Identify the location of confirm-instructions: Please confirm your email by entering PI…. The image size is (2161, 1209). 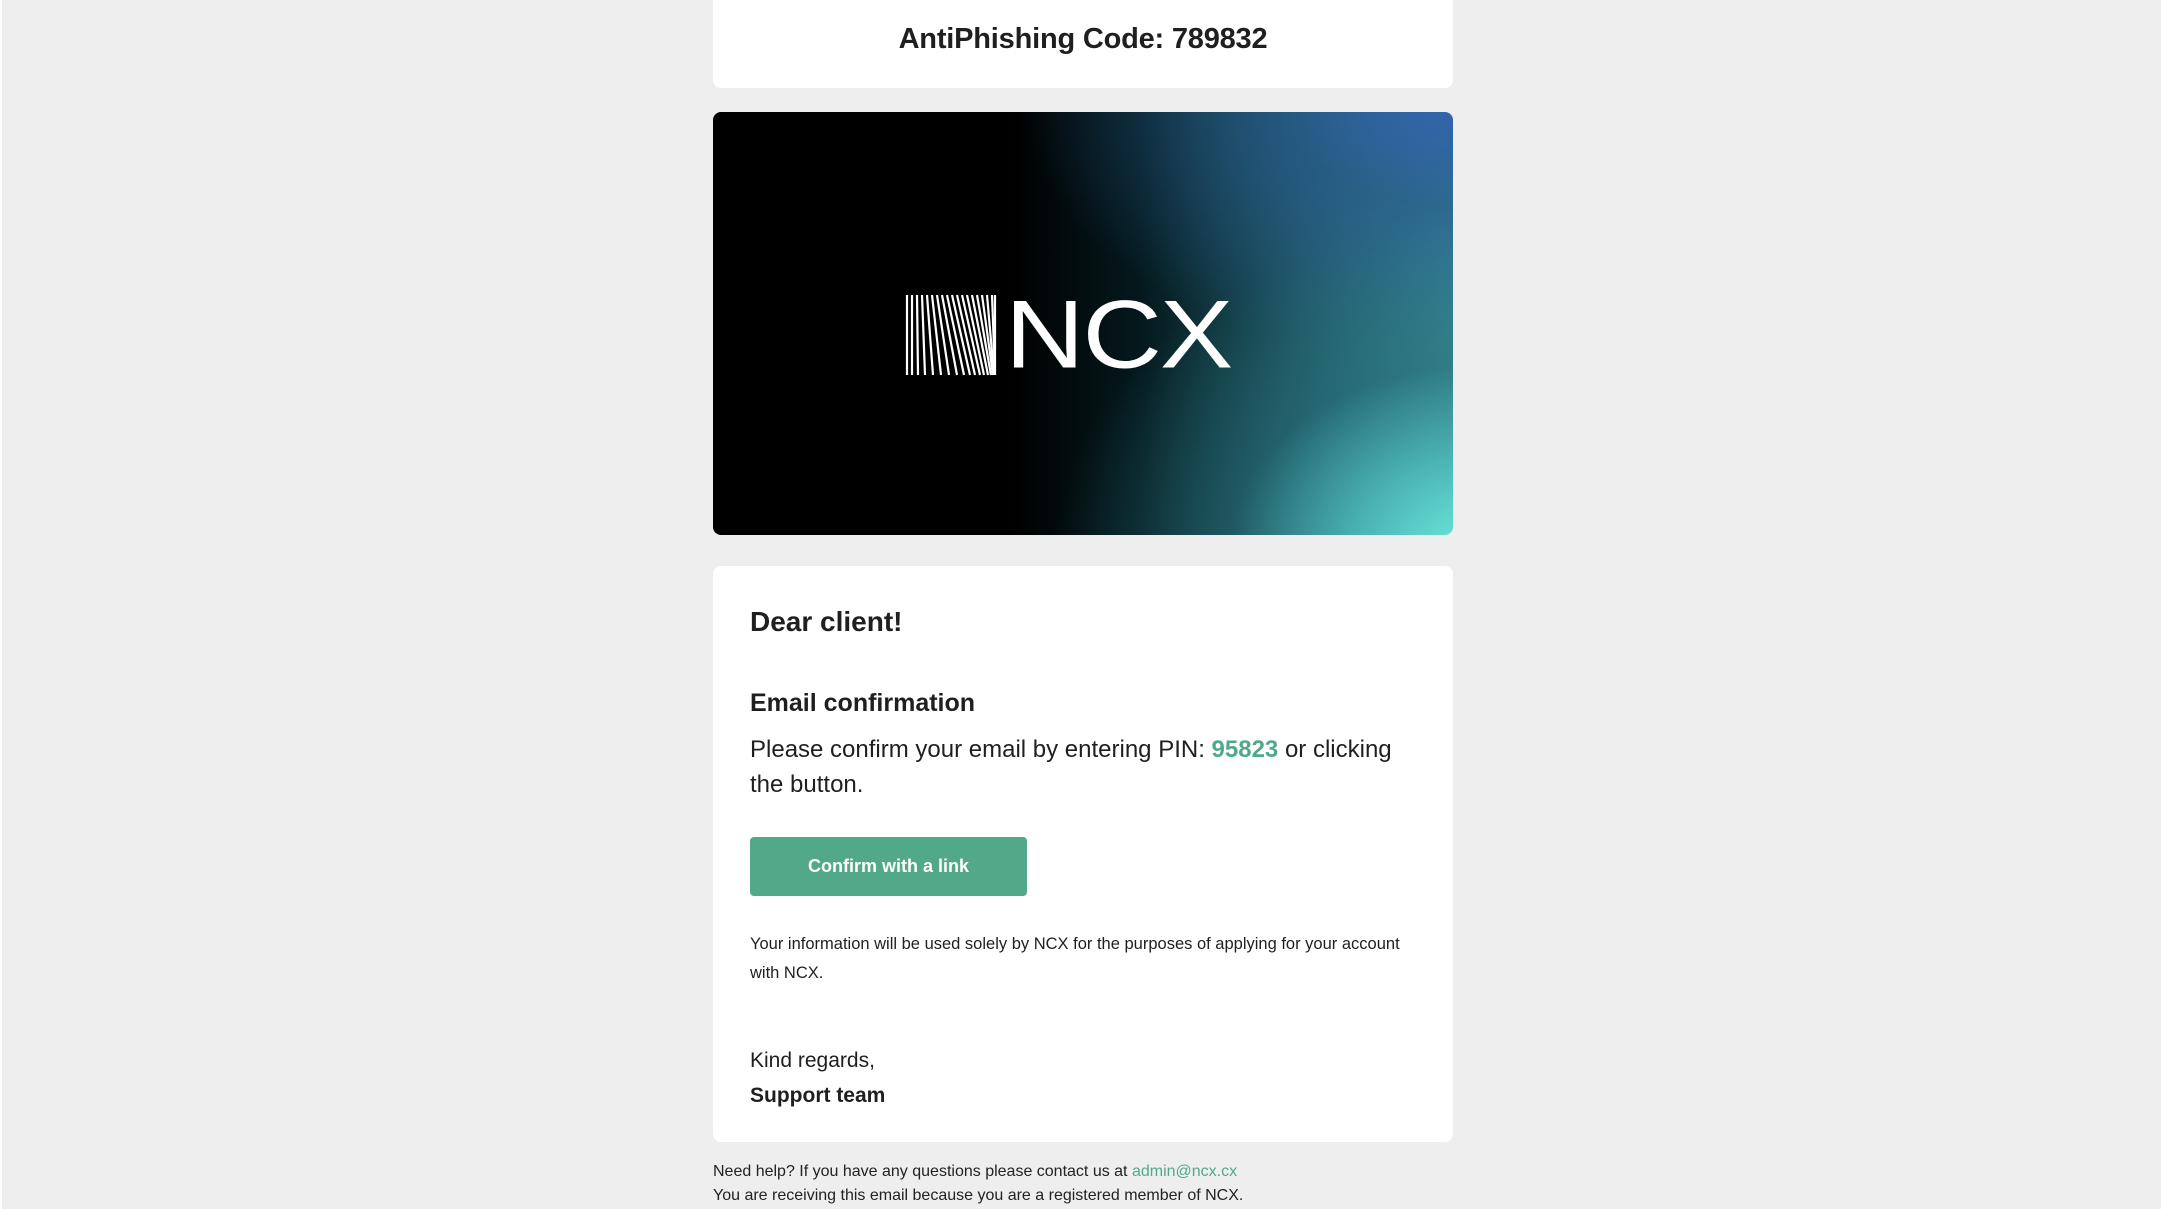
(1083, 767).